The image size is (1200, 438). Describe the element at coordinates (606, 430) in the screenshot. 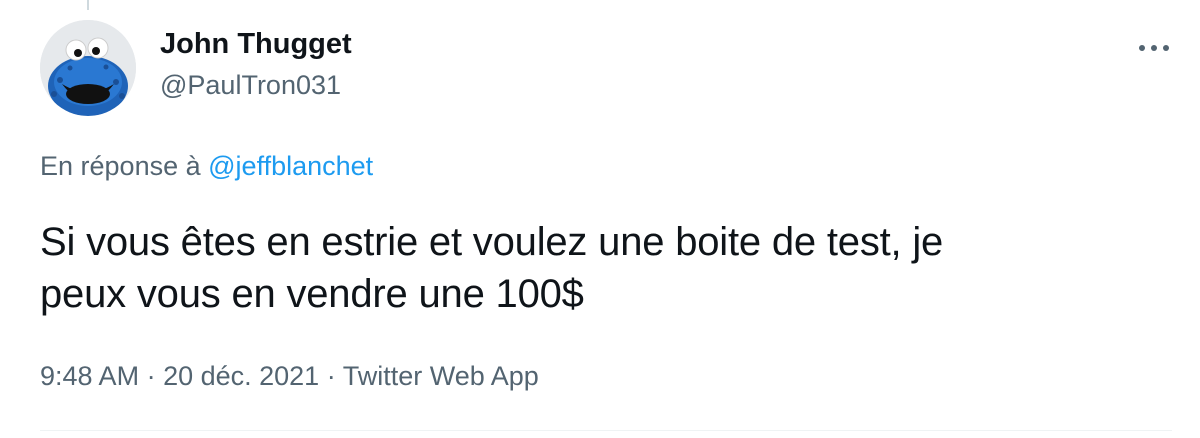

I see `divider` at that location.